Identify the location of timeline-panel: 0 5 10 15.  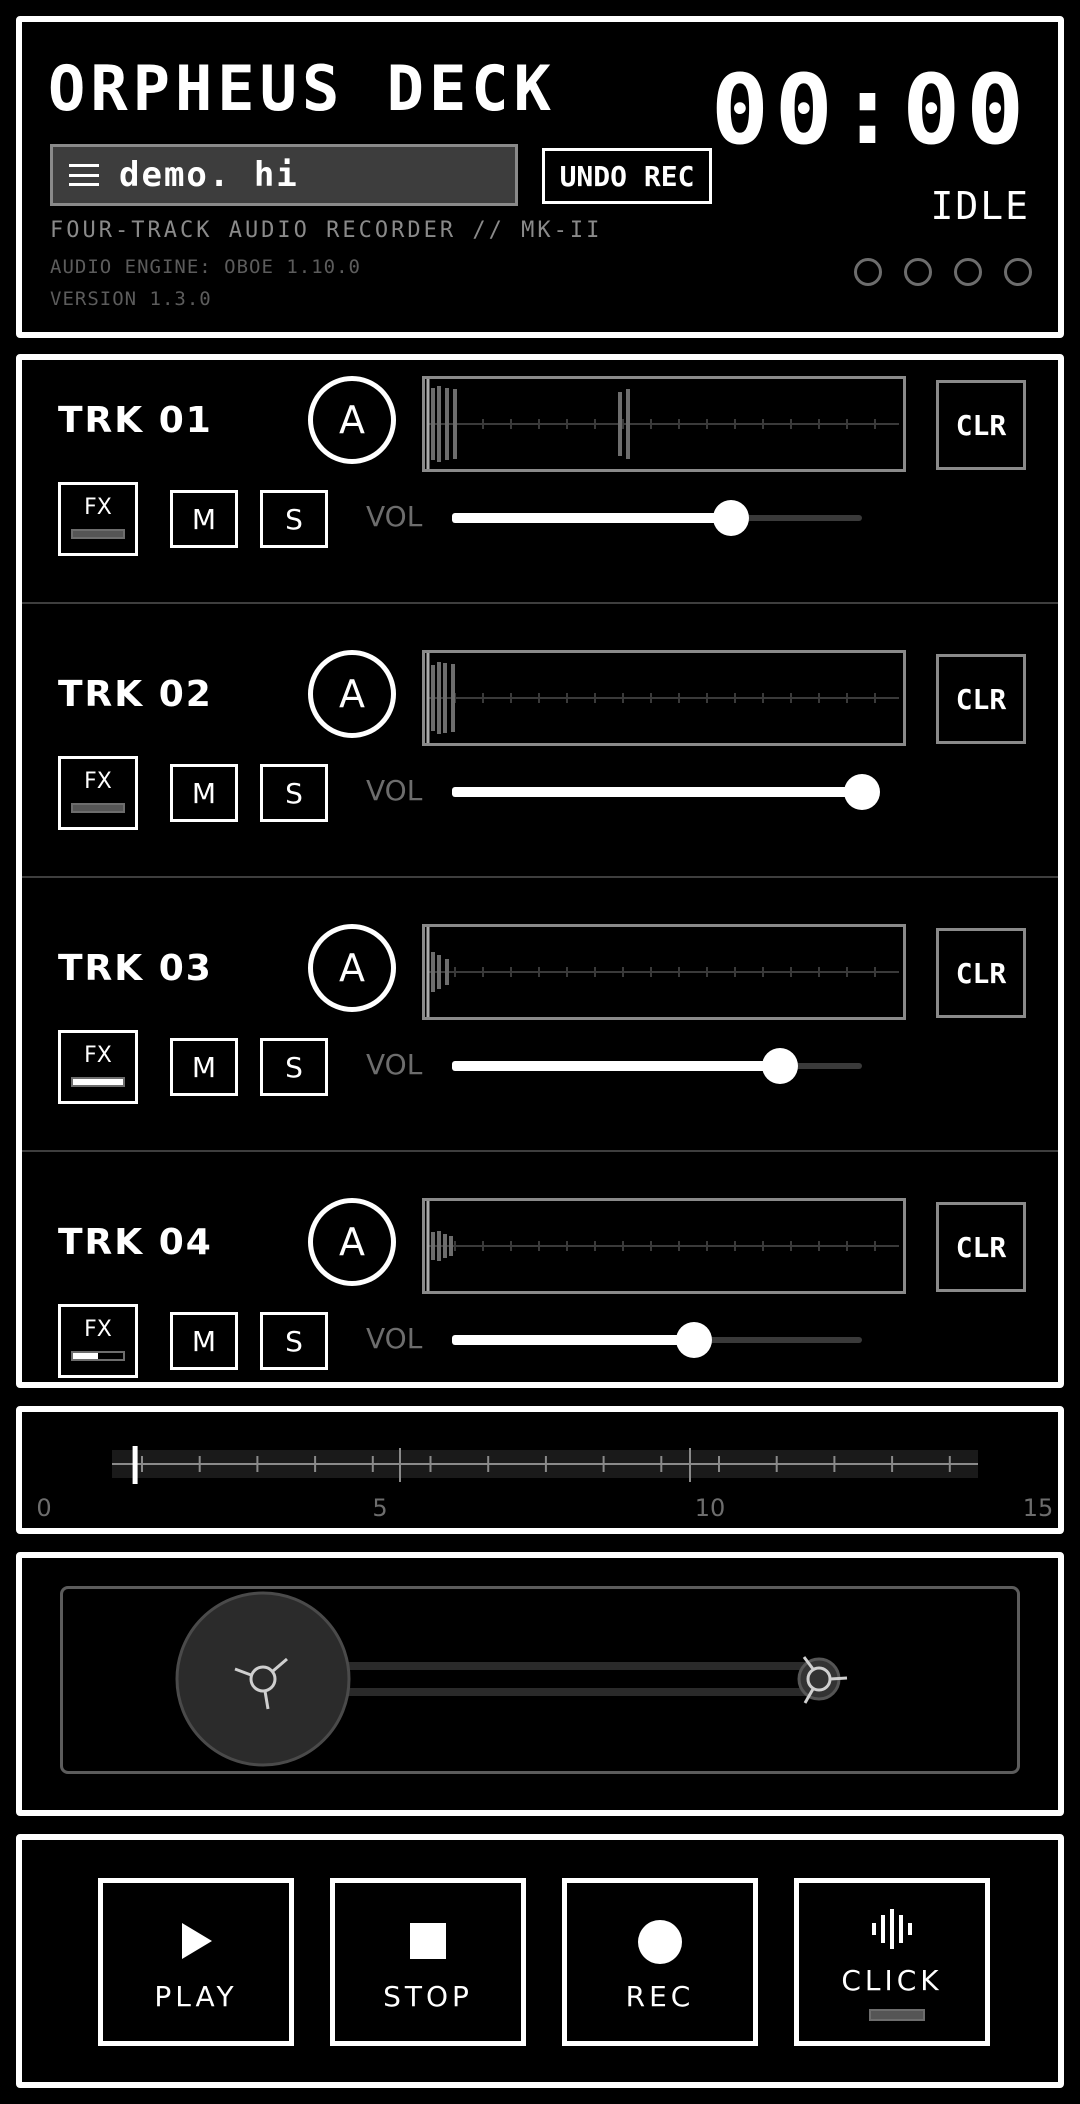
(540, 1470).